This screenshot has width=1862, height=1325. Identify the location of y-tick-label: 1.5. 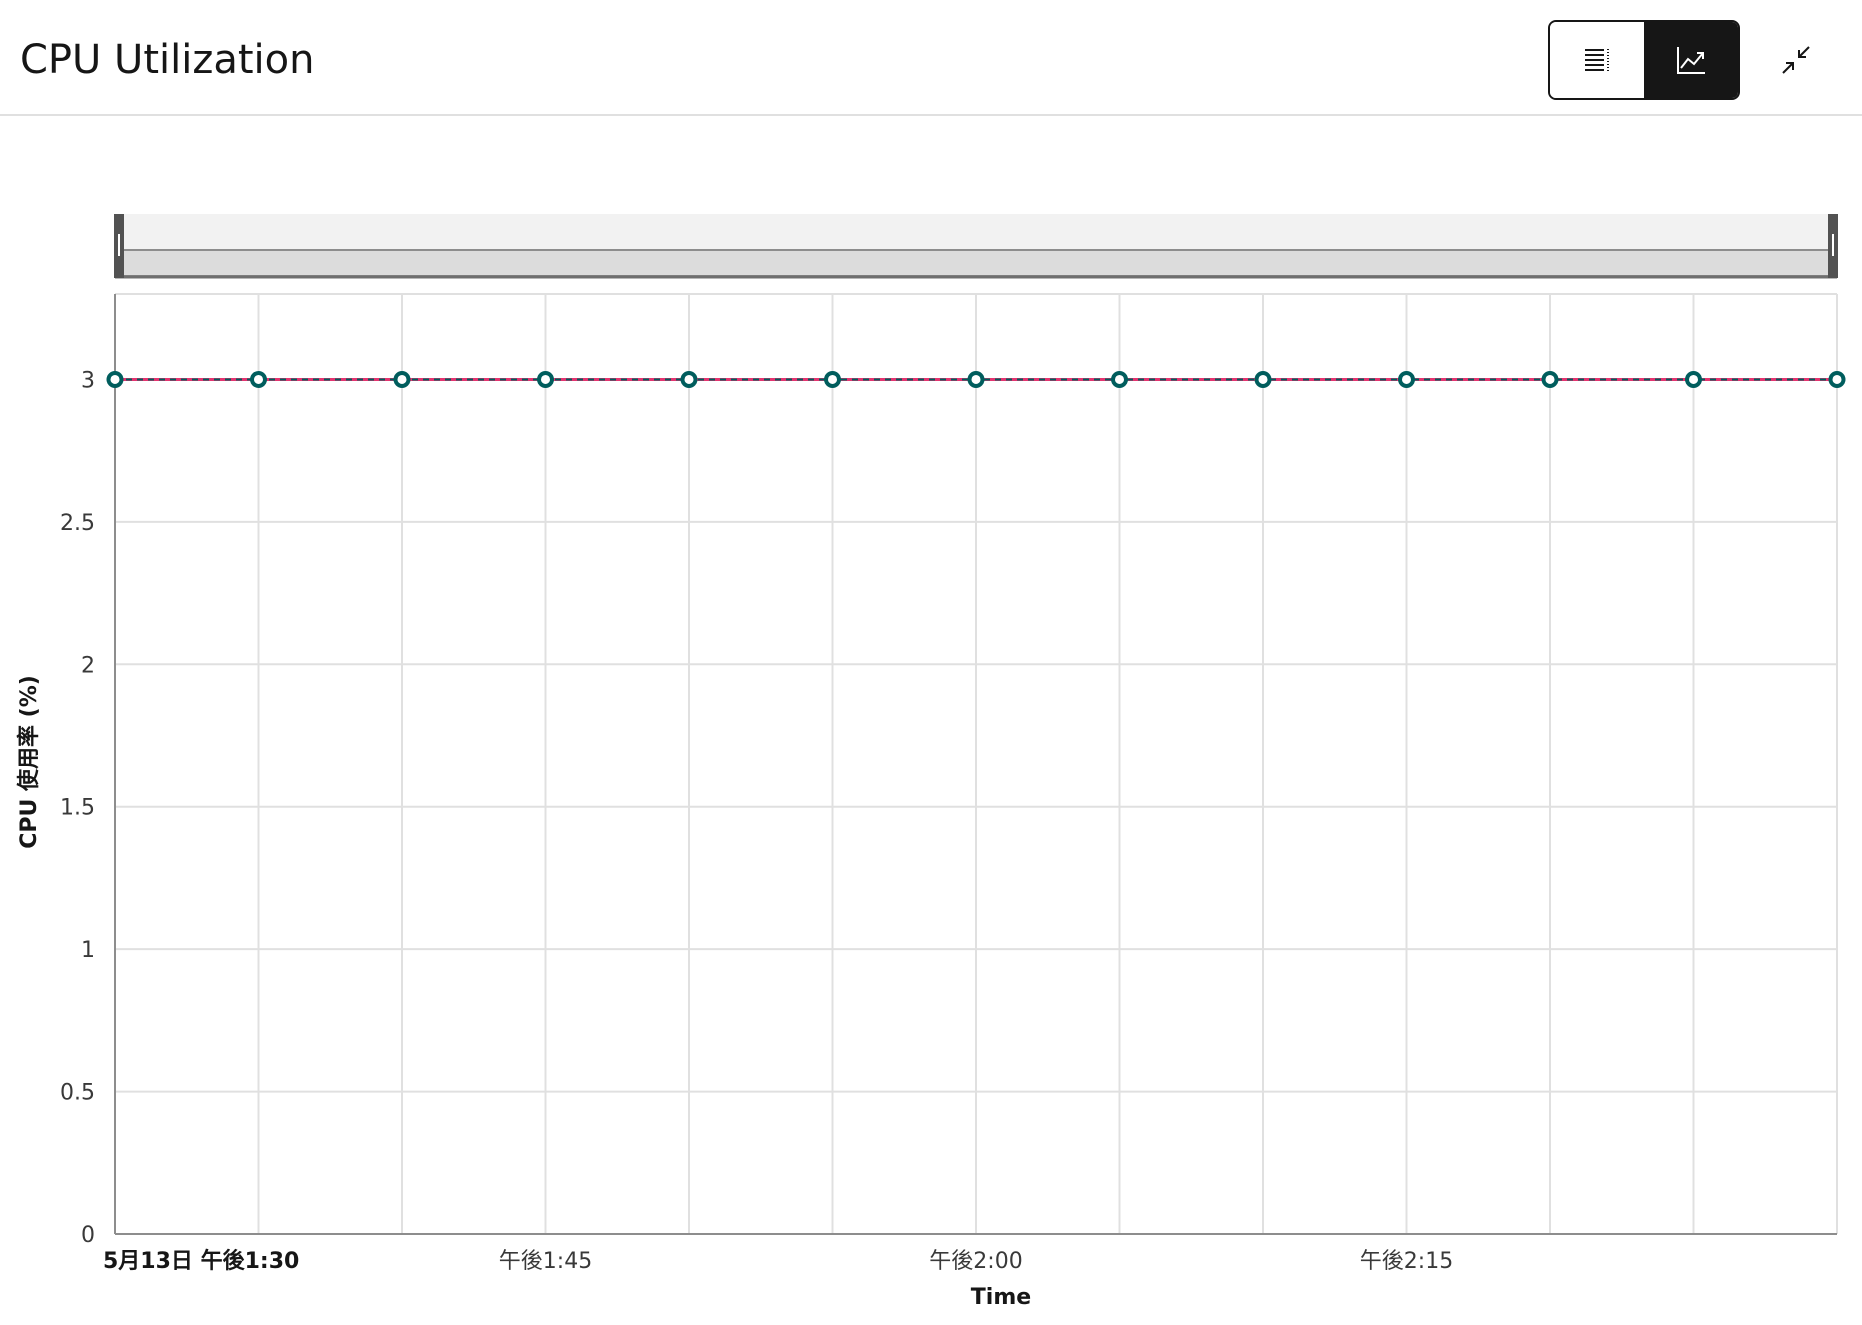
(77, 808).